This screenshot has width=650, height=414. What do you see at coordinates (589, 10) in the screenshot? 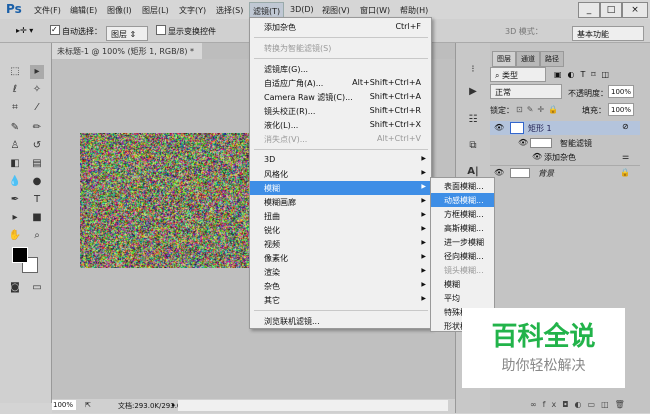
I see `minimize-button: _` at bounding box center [589, 10].